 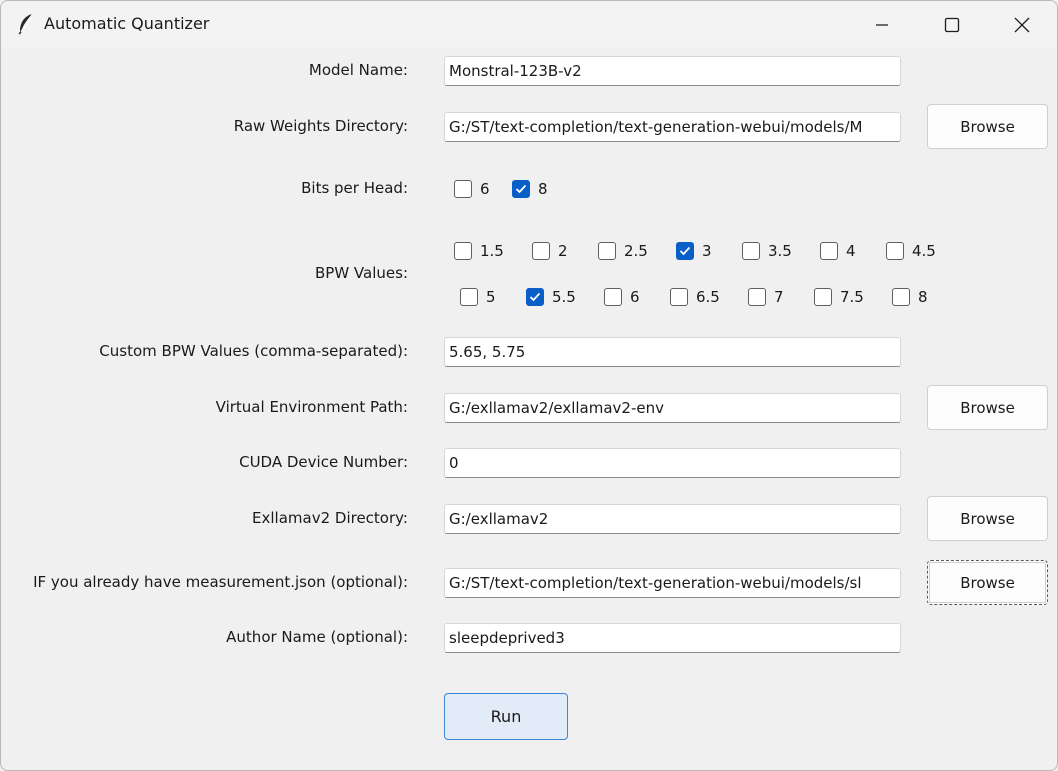 I want to click on bpw-4.5-checkbox: 4.5, so click(x=911, y=251).